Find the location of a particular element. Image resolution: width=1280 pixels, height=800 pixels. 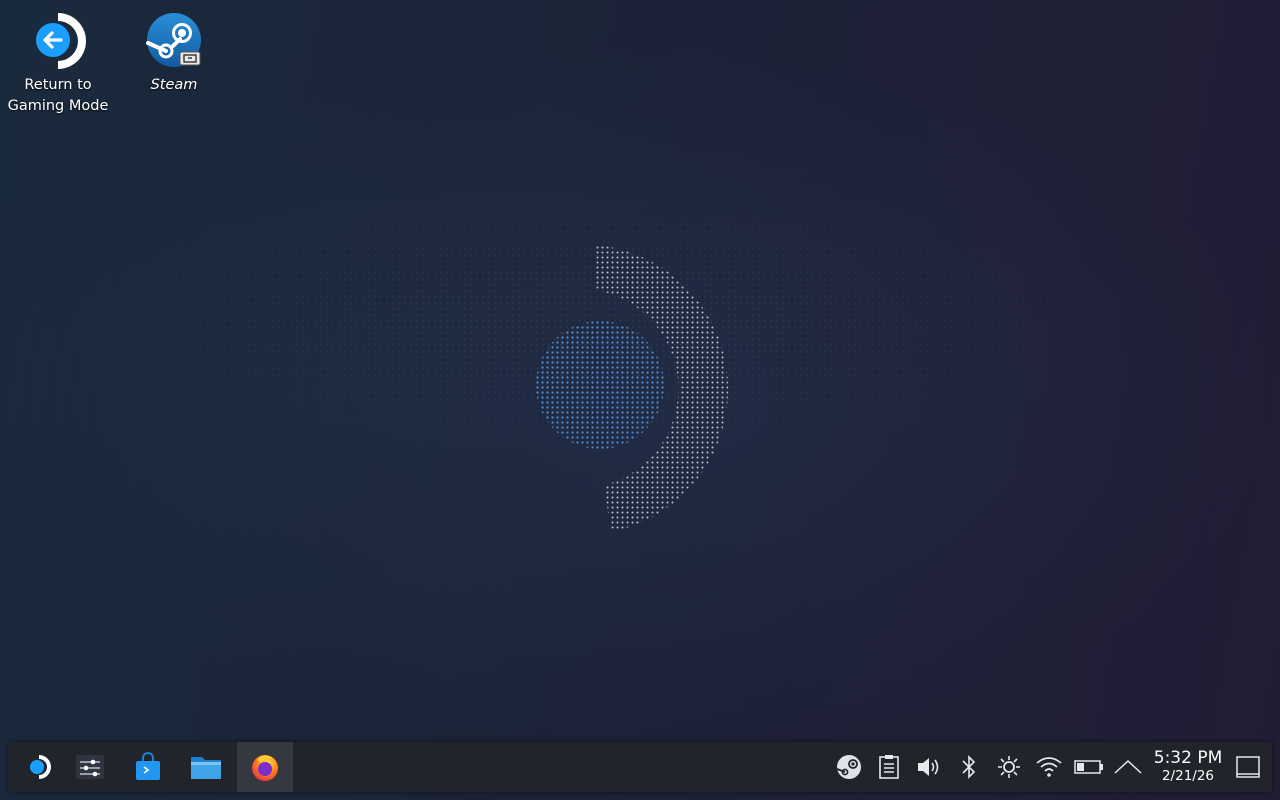

speaker-icon is located at coordinates (928, 767).